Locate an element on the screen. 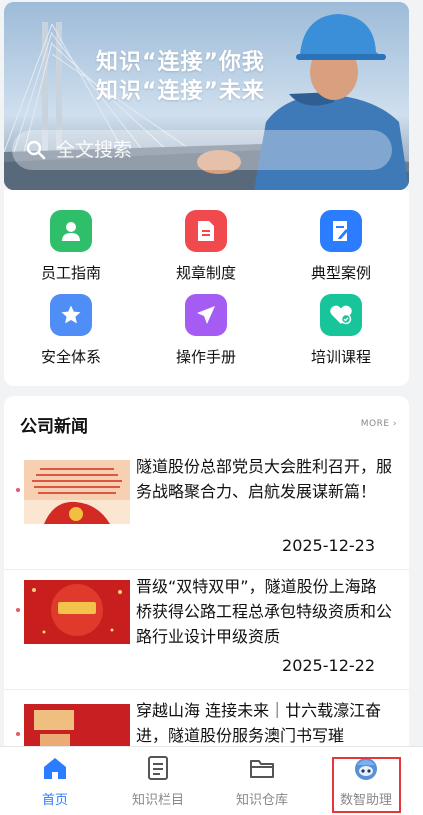 Image resolution: width=423 pixels, height=815 pixels. person-icon is located at coordinates (71, 231).